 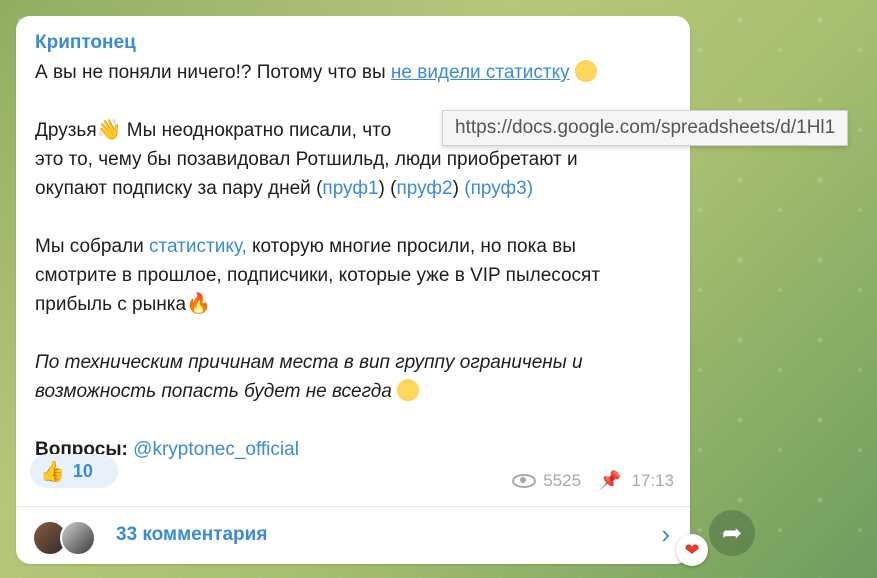 What do you see at coordinates (585, 71) in the screenshot?
I see `smirk-emoji-icon` at bounding box center [585, 71].